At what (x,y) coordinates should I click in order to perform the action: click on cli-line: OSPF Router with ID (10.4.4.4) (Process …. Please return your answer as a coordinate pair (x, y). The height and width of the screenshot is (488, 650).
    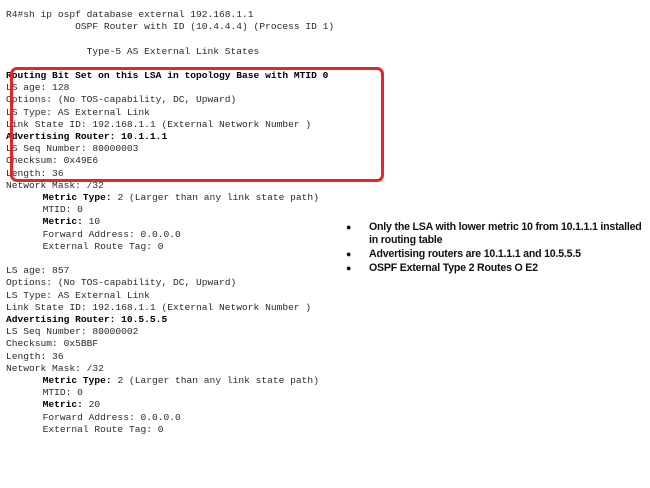
    Looking at the image, I should click on (170, 27).